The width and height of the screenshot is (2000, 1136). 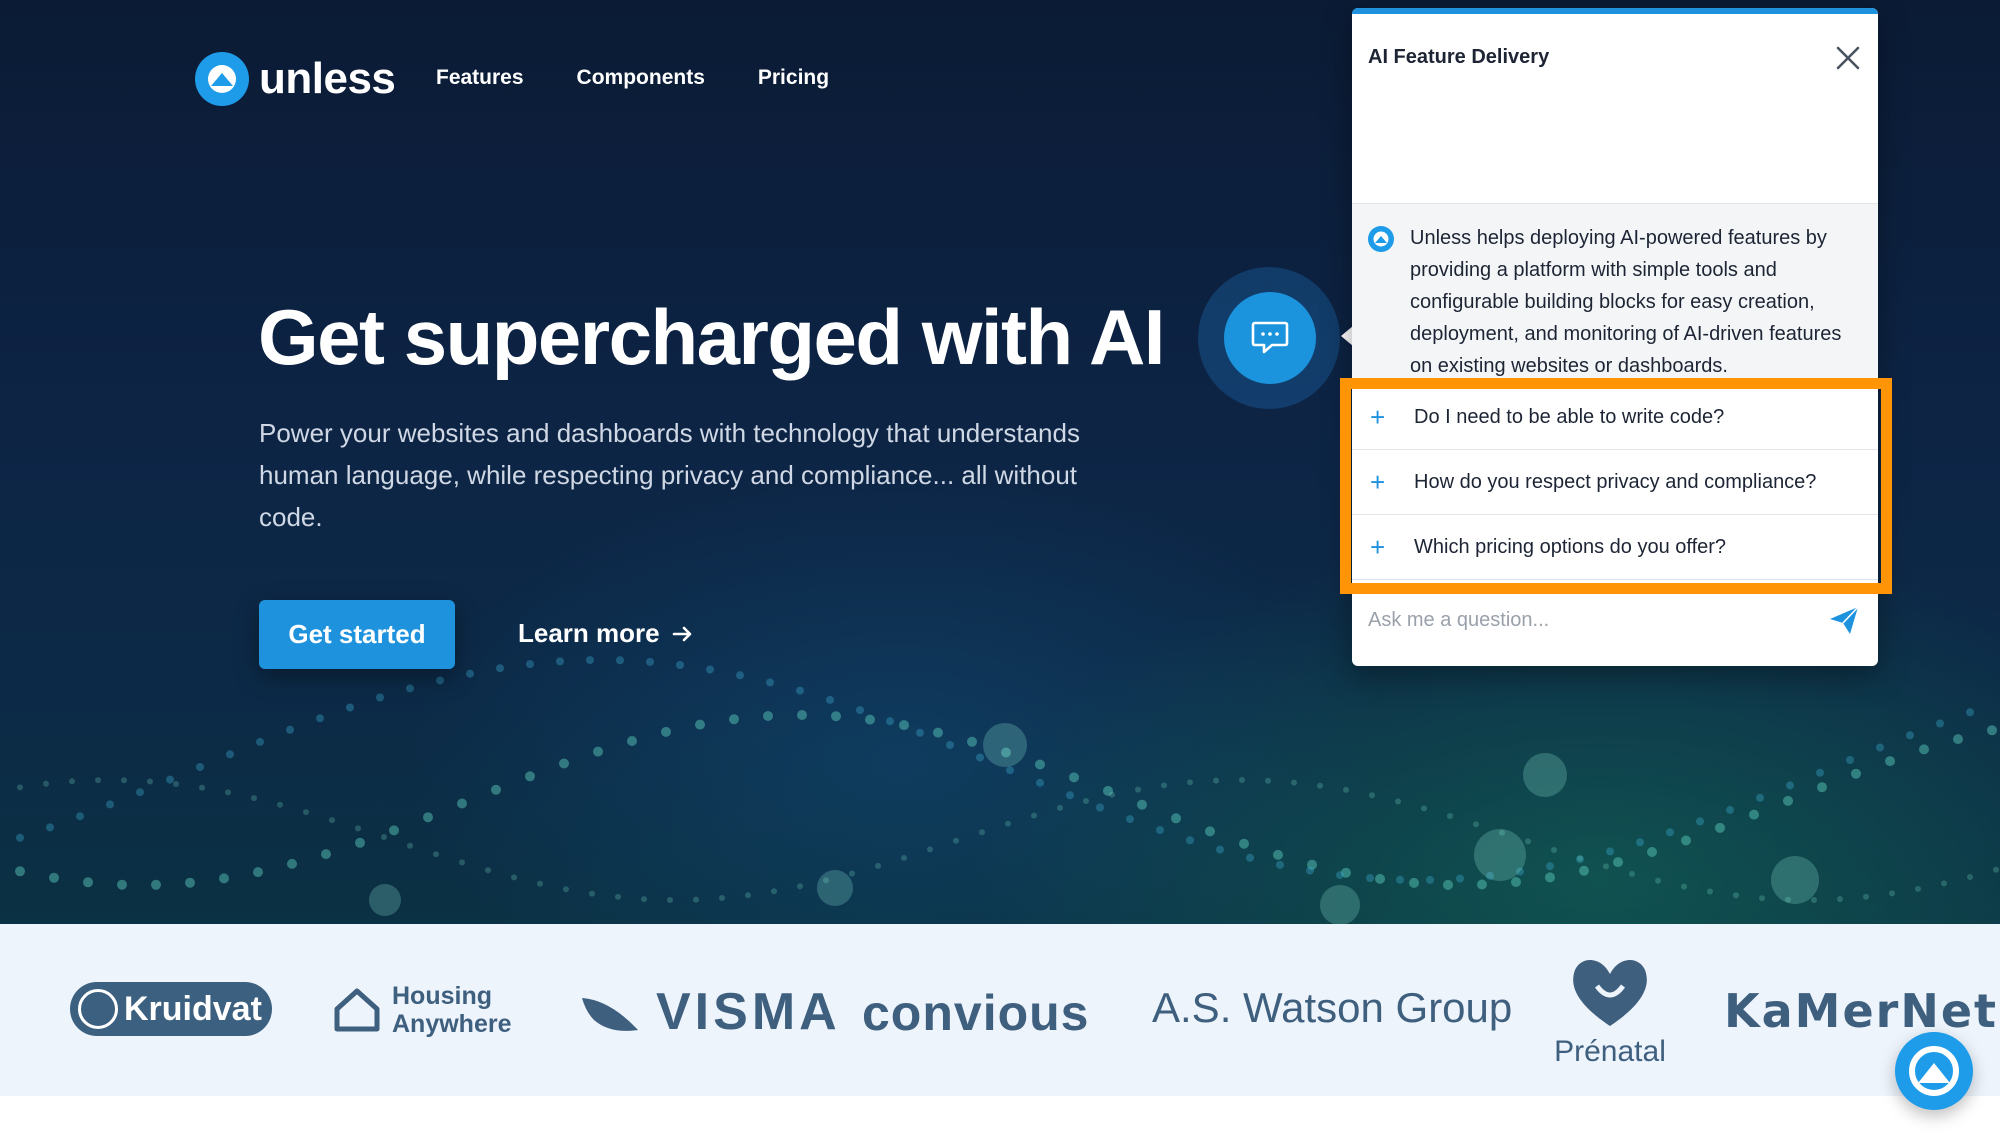 What do you see at coordinates (1381, 239) in the screenshot?
I see `assistant-avatar-icon` at bounding box center [1381, 239].